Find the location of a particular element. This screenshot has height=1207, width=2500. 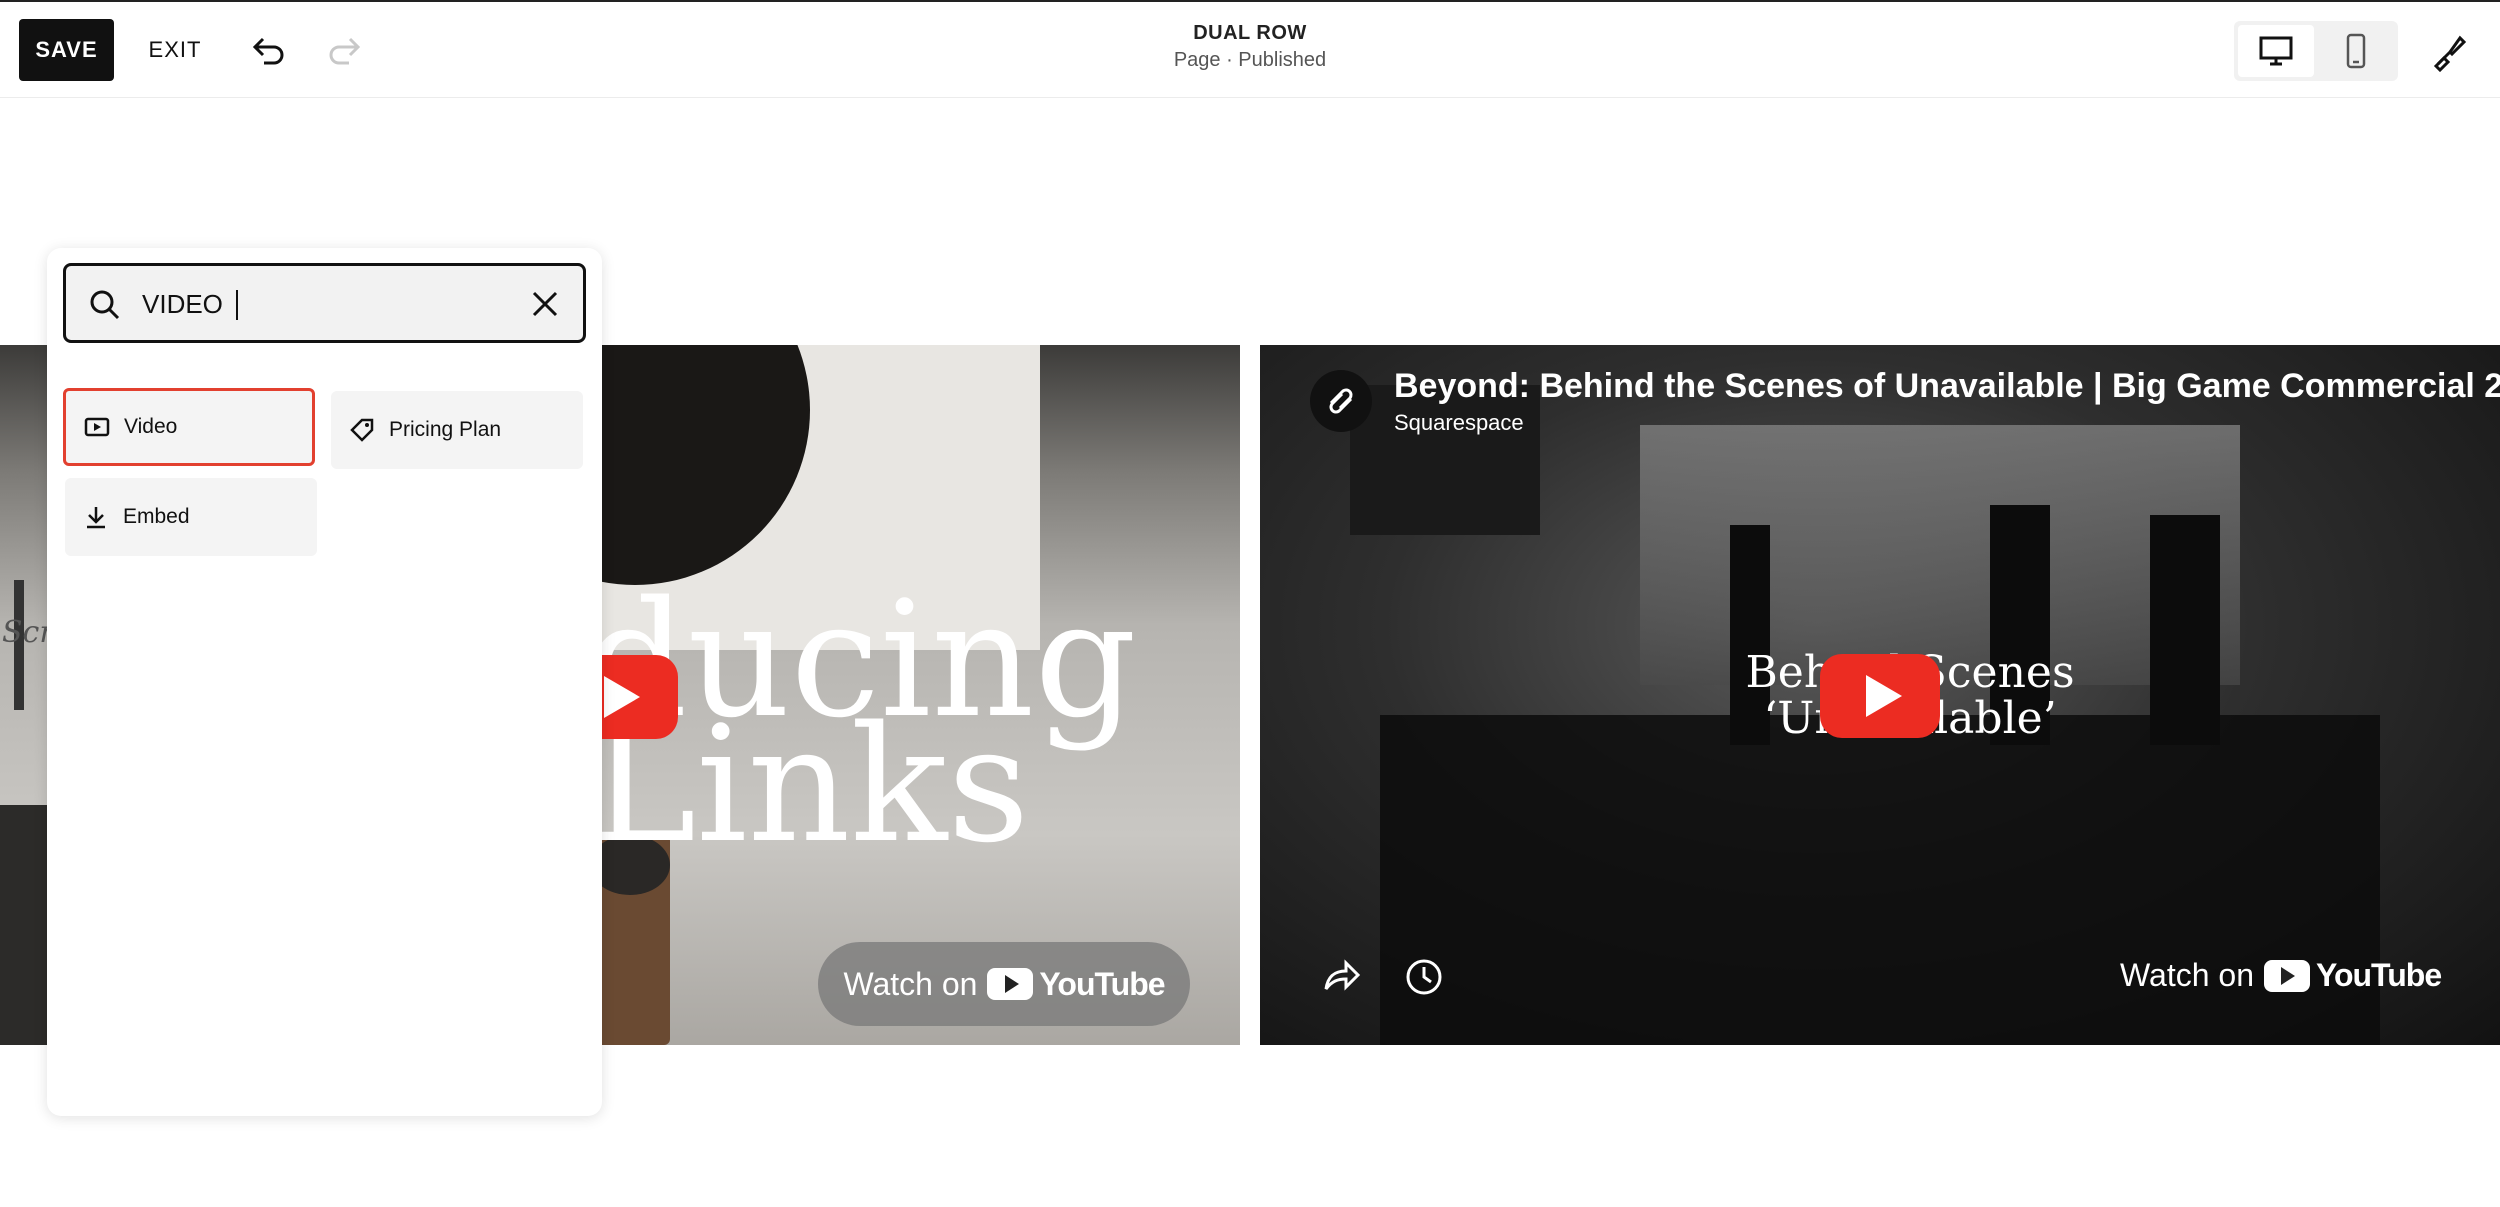

crew-equipment is located at coordinates (1880, 880).